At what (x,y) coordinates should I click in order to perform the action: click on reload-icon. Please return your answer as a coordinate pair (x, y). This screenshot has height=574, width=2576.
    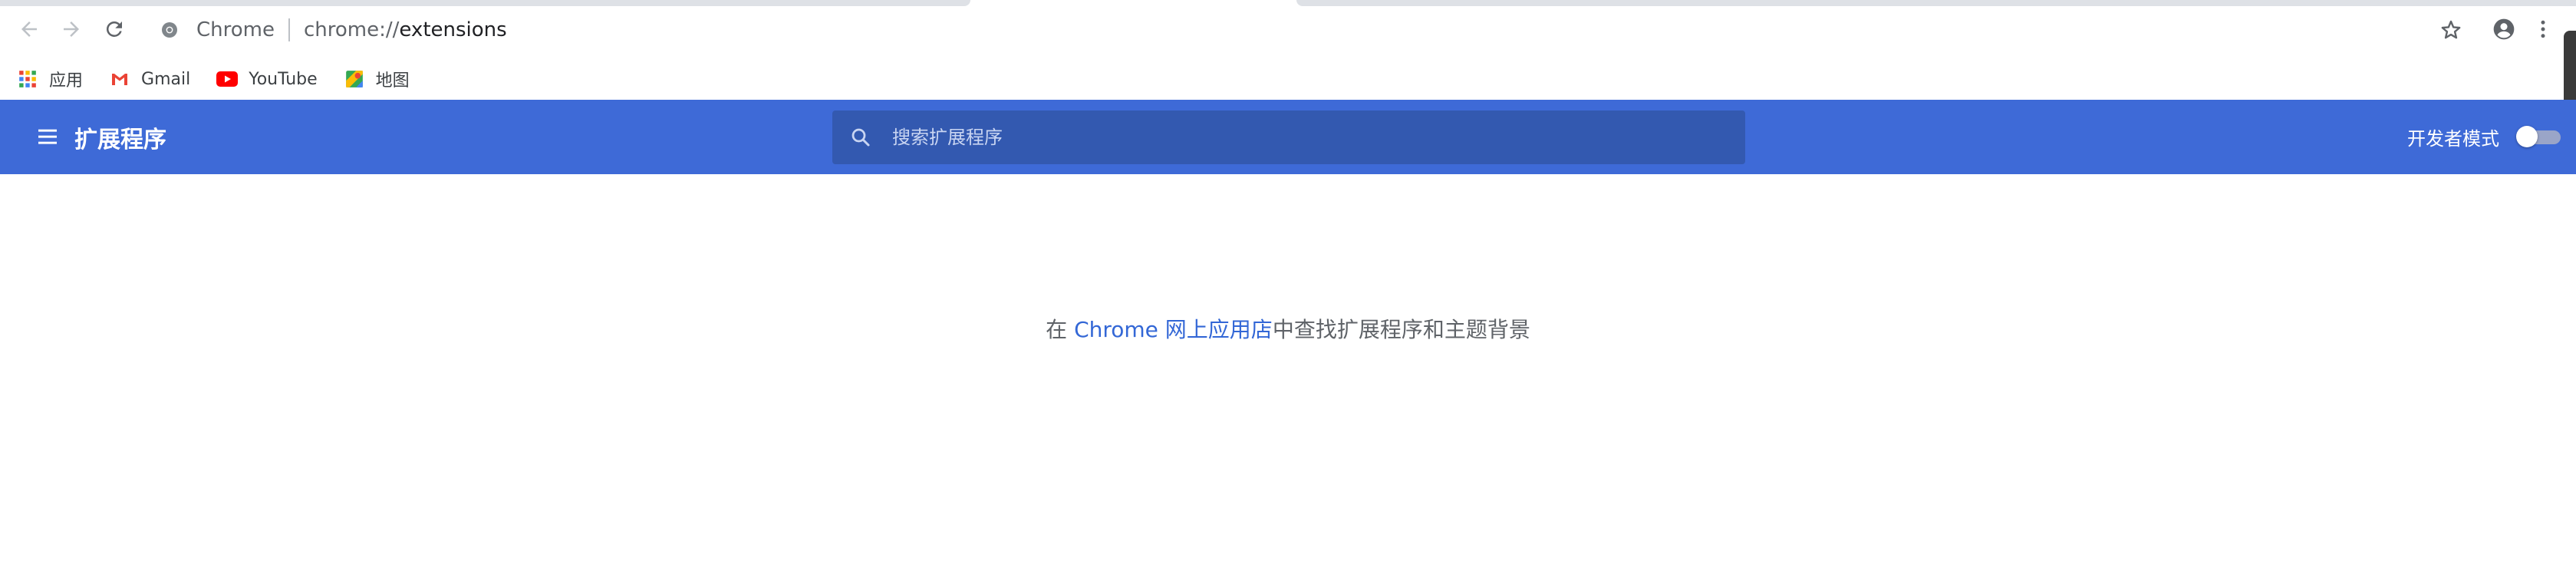
    Looking at the image, I should click on (114, 29).